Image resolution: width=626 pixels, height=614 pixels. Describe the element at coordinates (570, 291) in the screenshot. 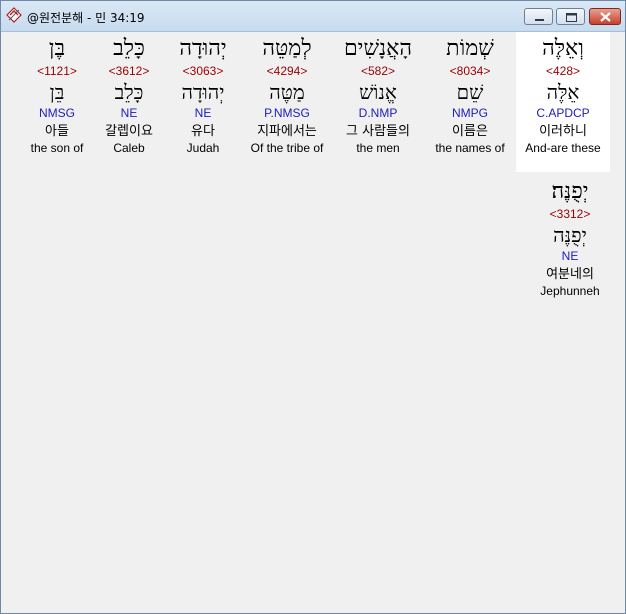

I see `english-gloss: Jephunneh` at that location.